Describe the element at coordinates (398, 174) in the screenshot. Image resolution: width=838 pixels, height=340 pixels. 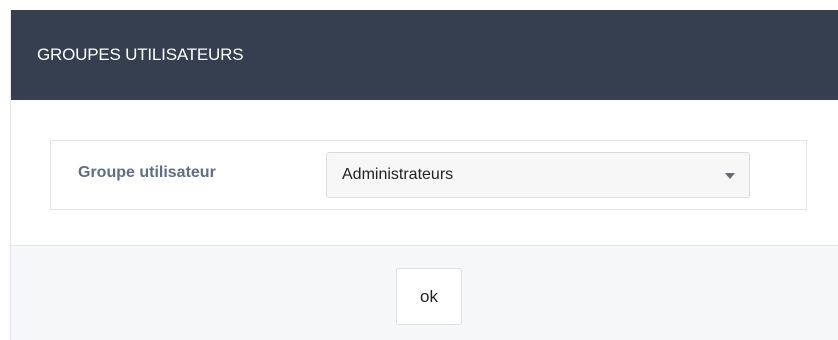
I see `user-group-selected-value: Administrateurs` at that location.